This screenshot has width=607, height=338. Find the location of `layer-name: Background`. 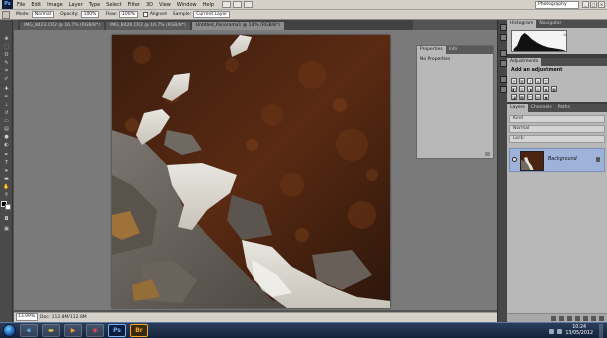

layer-name: Background is located at coordinates (562, 159).